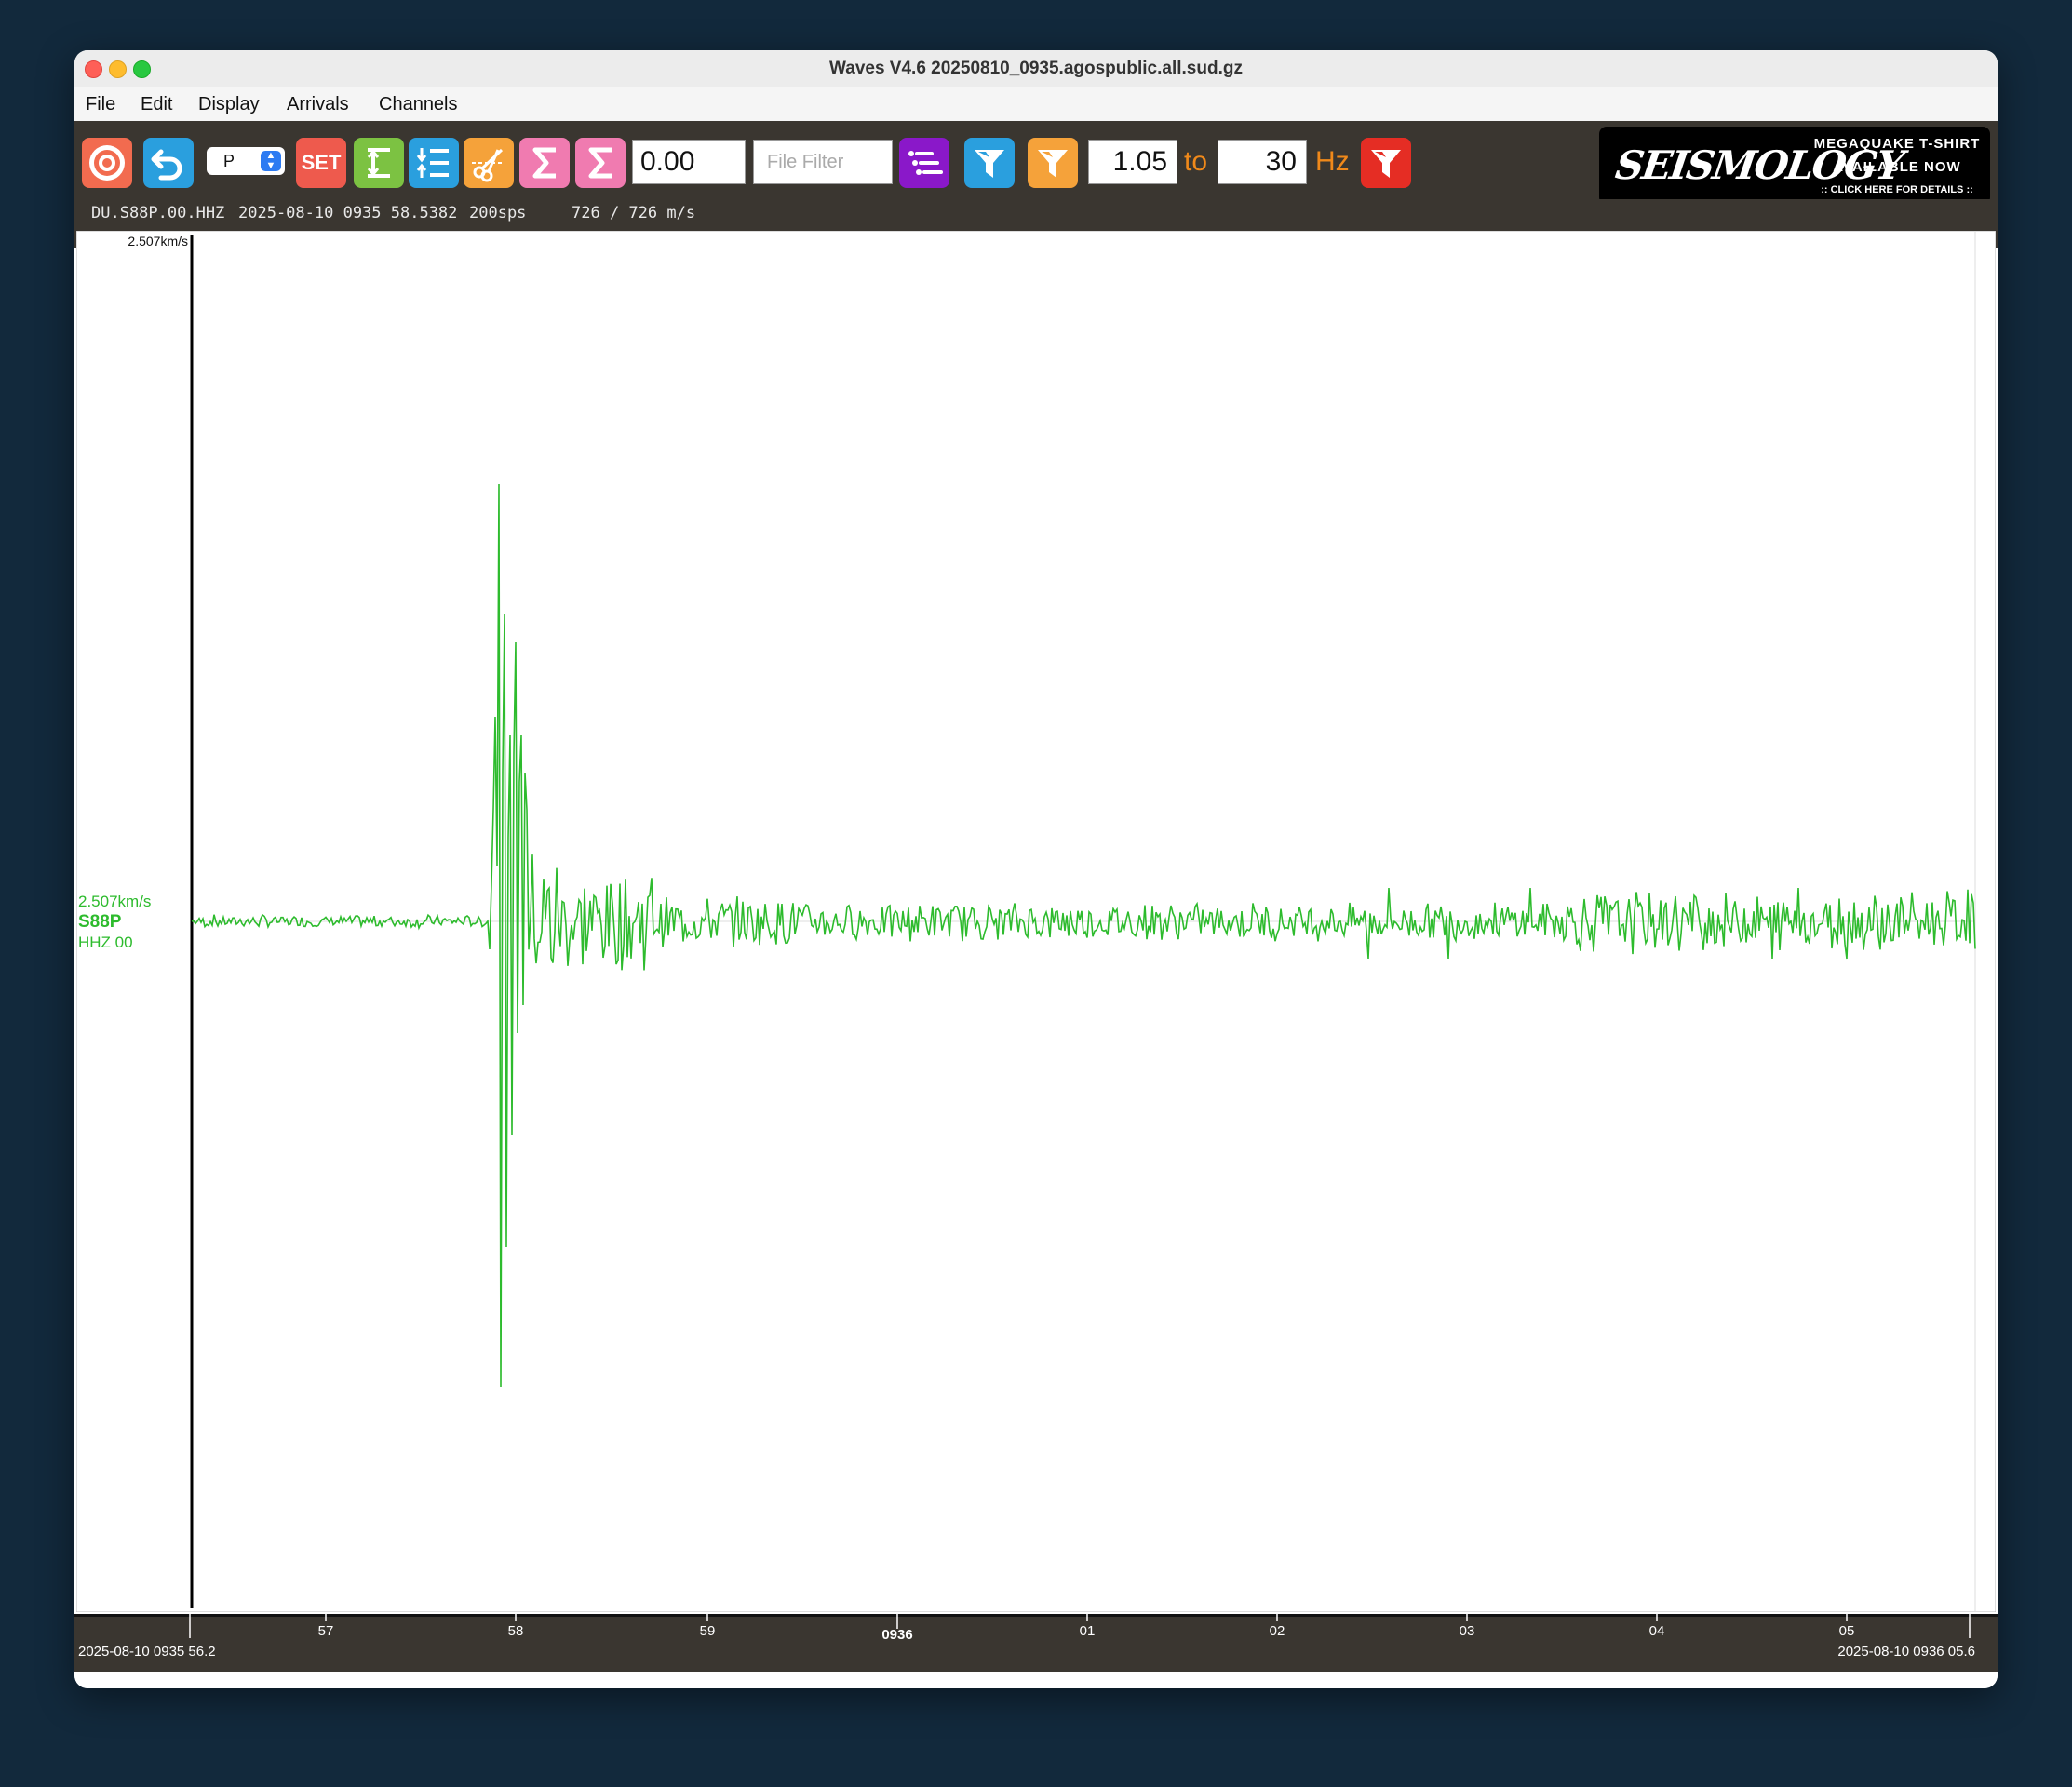  I want to click on time-tick-label: 58, so click(515, 1631).